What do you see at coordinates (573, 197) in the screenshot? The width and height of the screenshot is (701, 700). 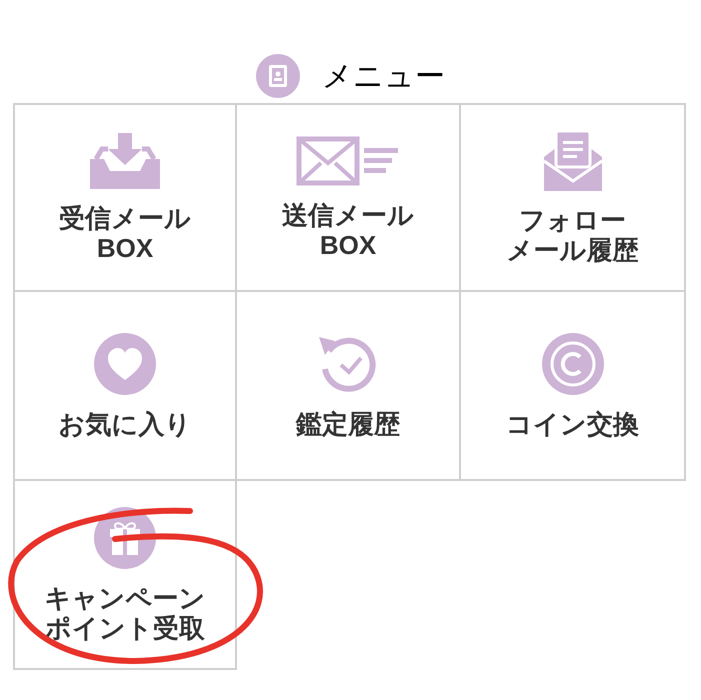 I see `menu-tile: フォロー メール履歴` at bounding box center [573, 197].